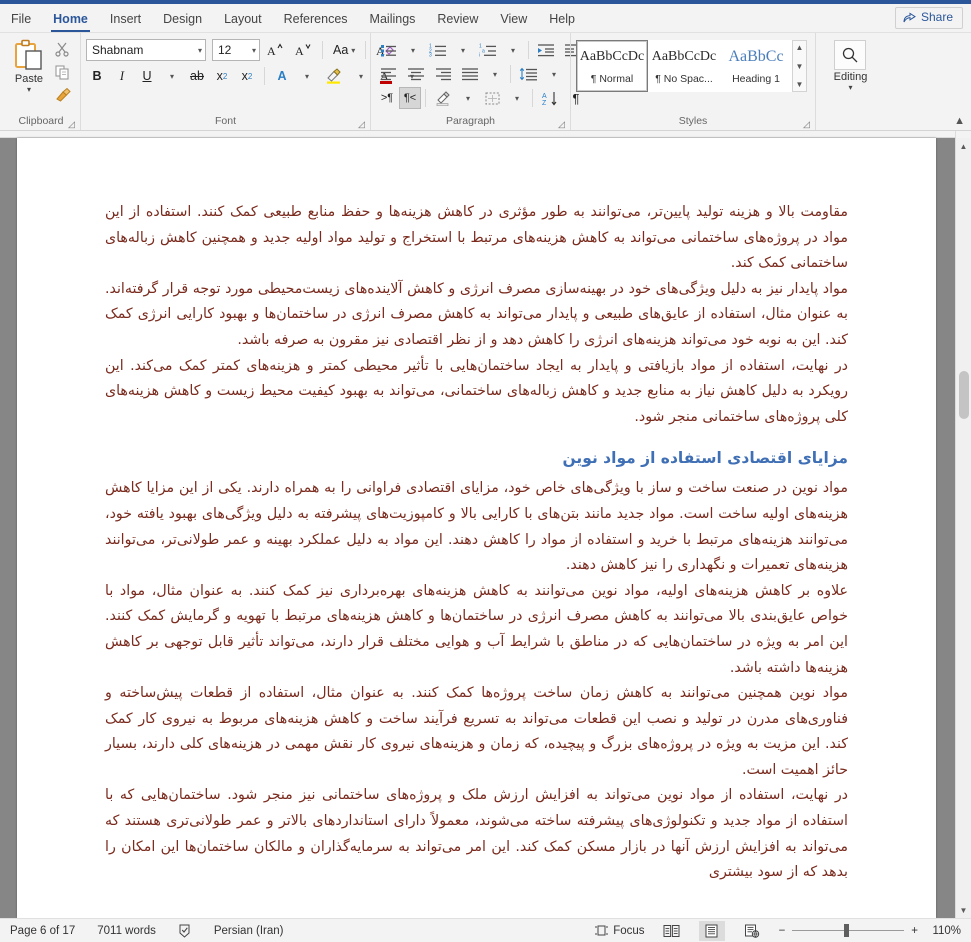  What do you see at coordinates (800, 84) in the screenshot?
I see `styles-more-icon: ▼` at bounding box center [800, 84].